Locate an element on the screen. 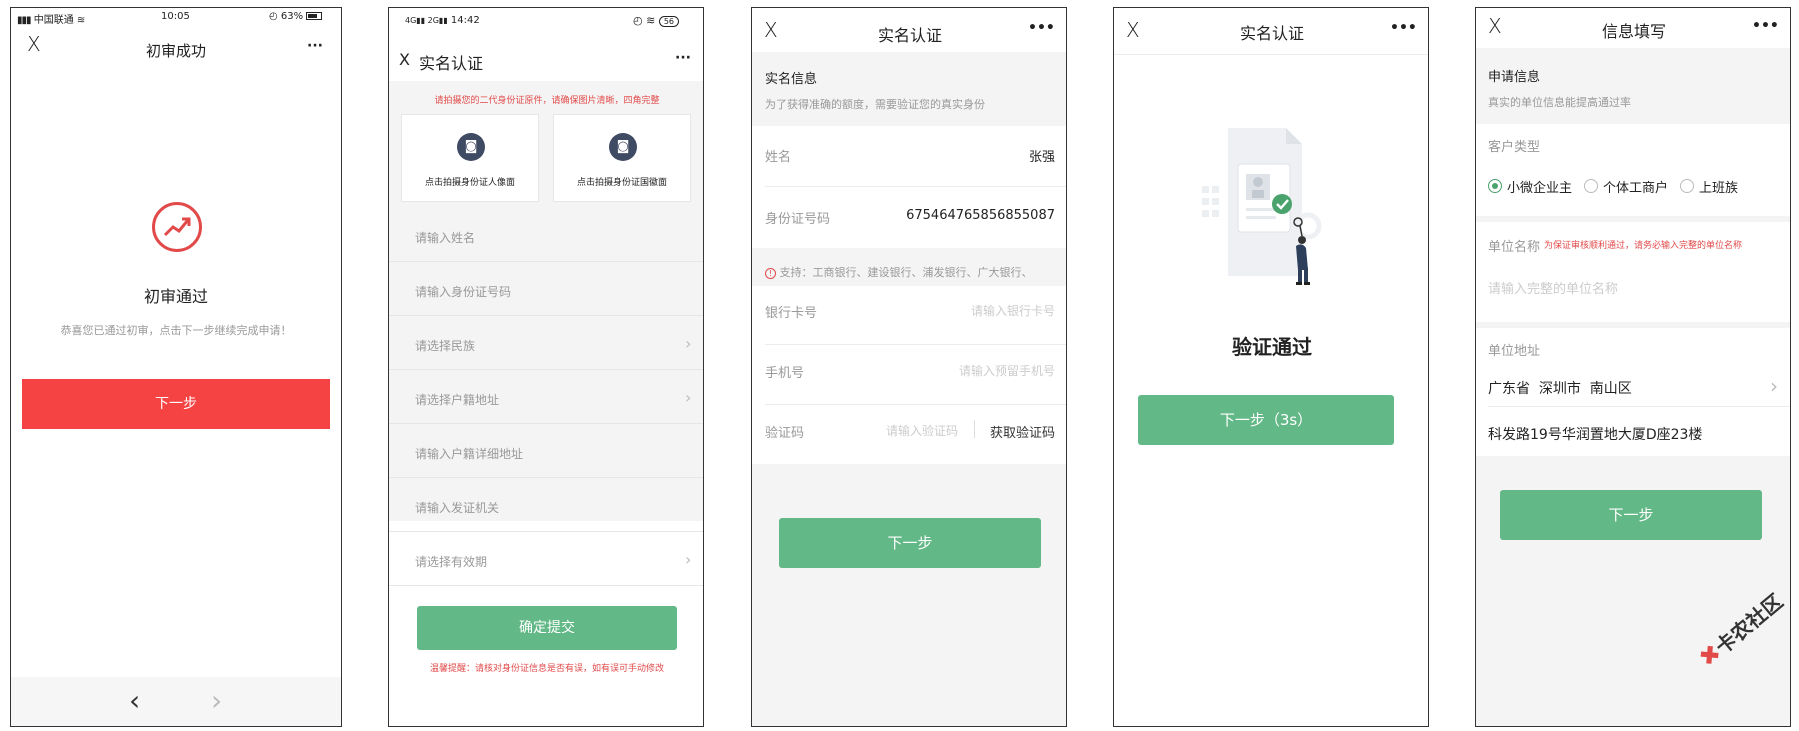 This screenshot has height=731, width=1799. customer-type-option: 个体工商户 is located at coordinates (1630, 187).